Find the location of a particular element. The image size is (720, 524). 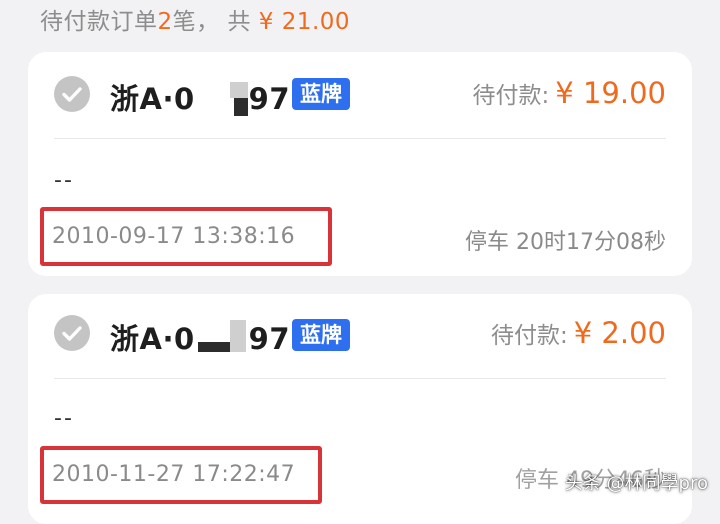

total-label: 共 is located at coordinates (239, 22).